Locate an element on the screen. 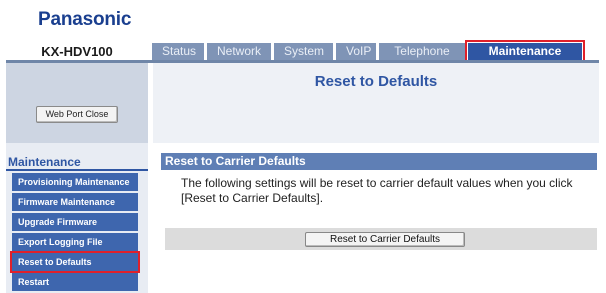  sidebar-section-title: Maintenance is located at coordinates (44, 162).